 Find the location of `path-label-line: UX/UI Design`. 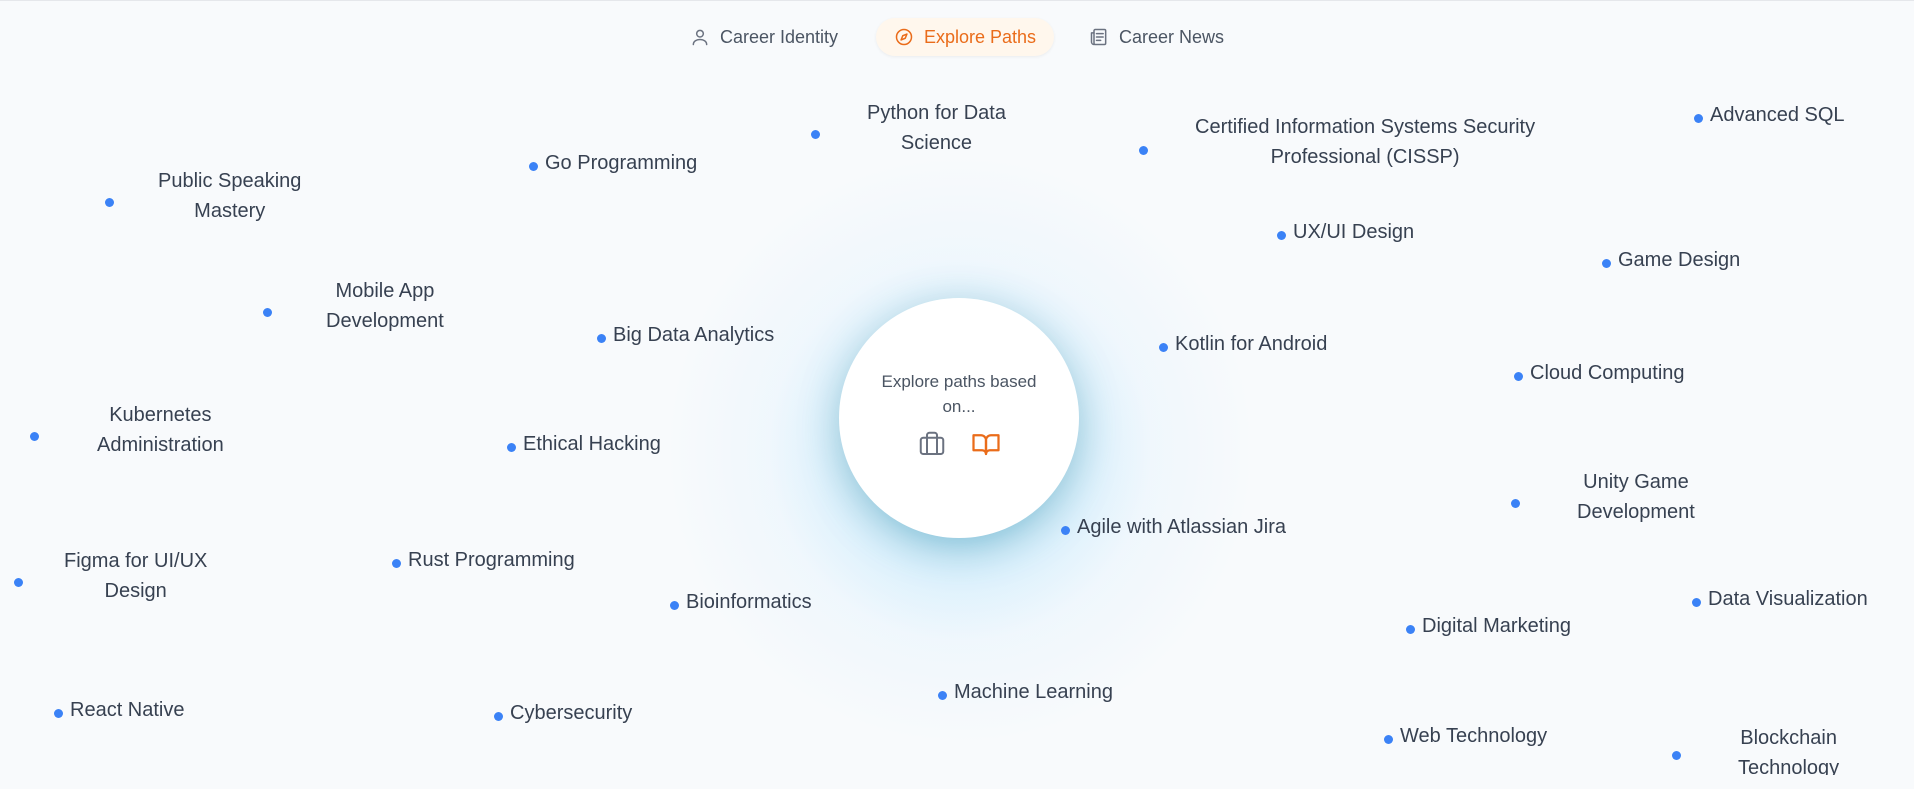

path-label-line: UX/UI Design is located at coordinates (1354, 232).